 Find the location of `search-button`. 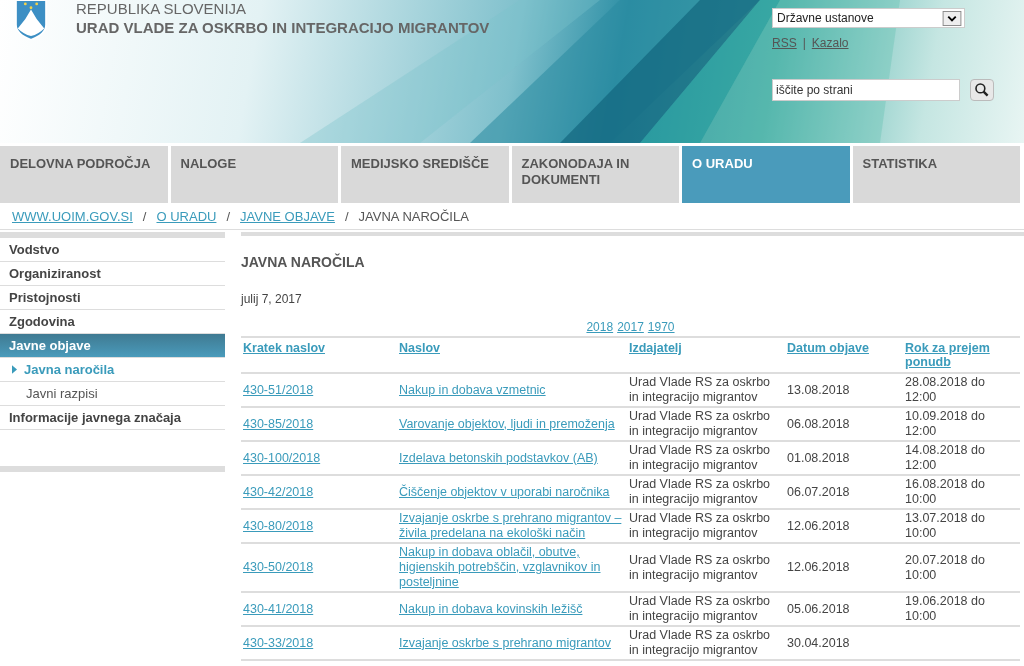

search-button is located at coordinates (982, 90).